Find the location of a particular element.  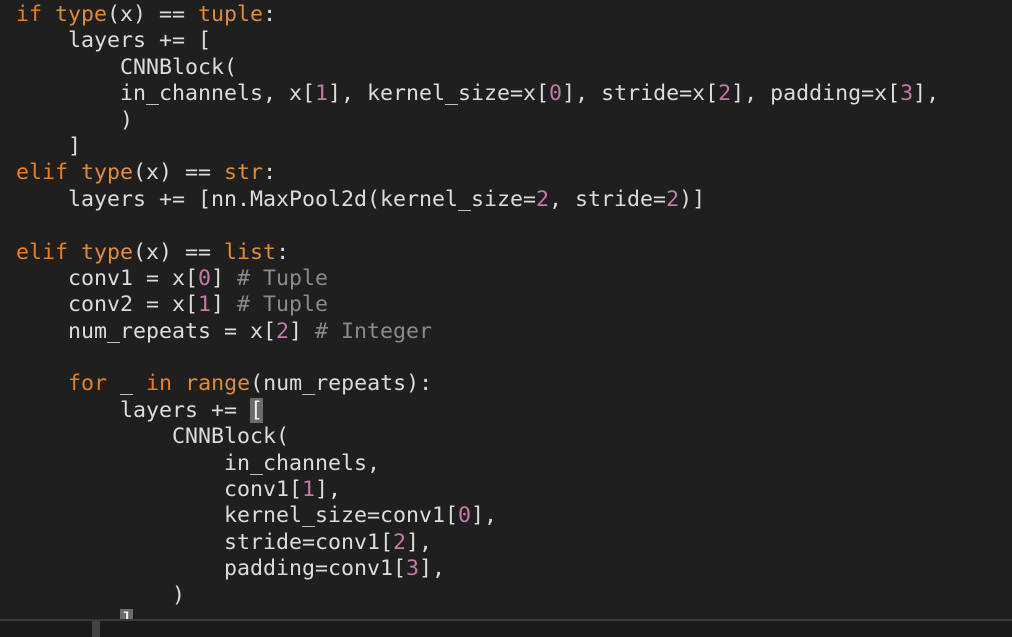

code-line: conv2 = x[1] # Tuple is located at coordinates (477, 305).